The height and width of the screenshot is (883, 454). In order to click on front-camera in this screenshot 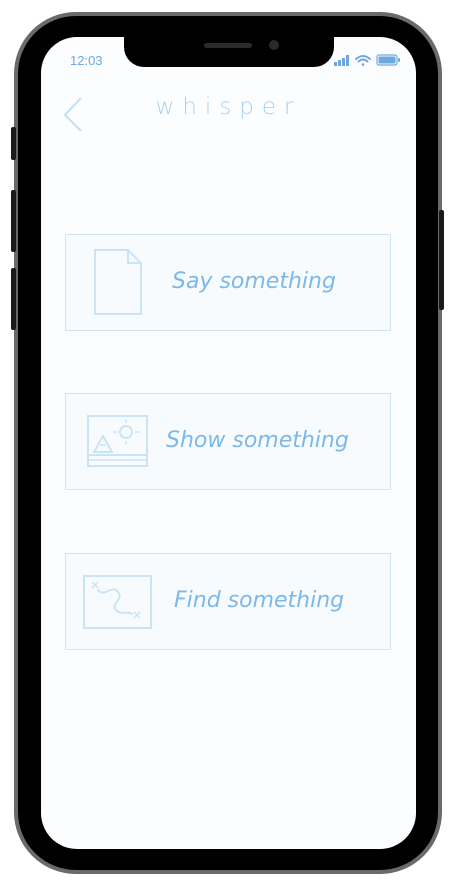, I will do `click(274, 45)`.